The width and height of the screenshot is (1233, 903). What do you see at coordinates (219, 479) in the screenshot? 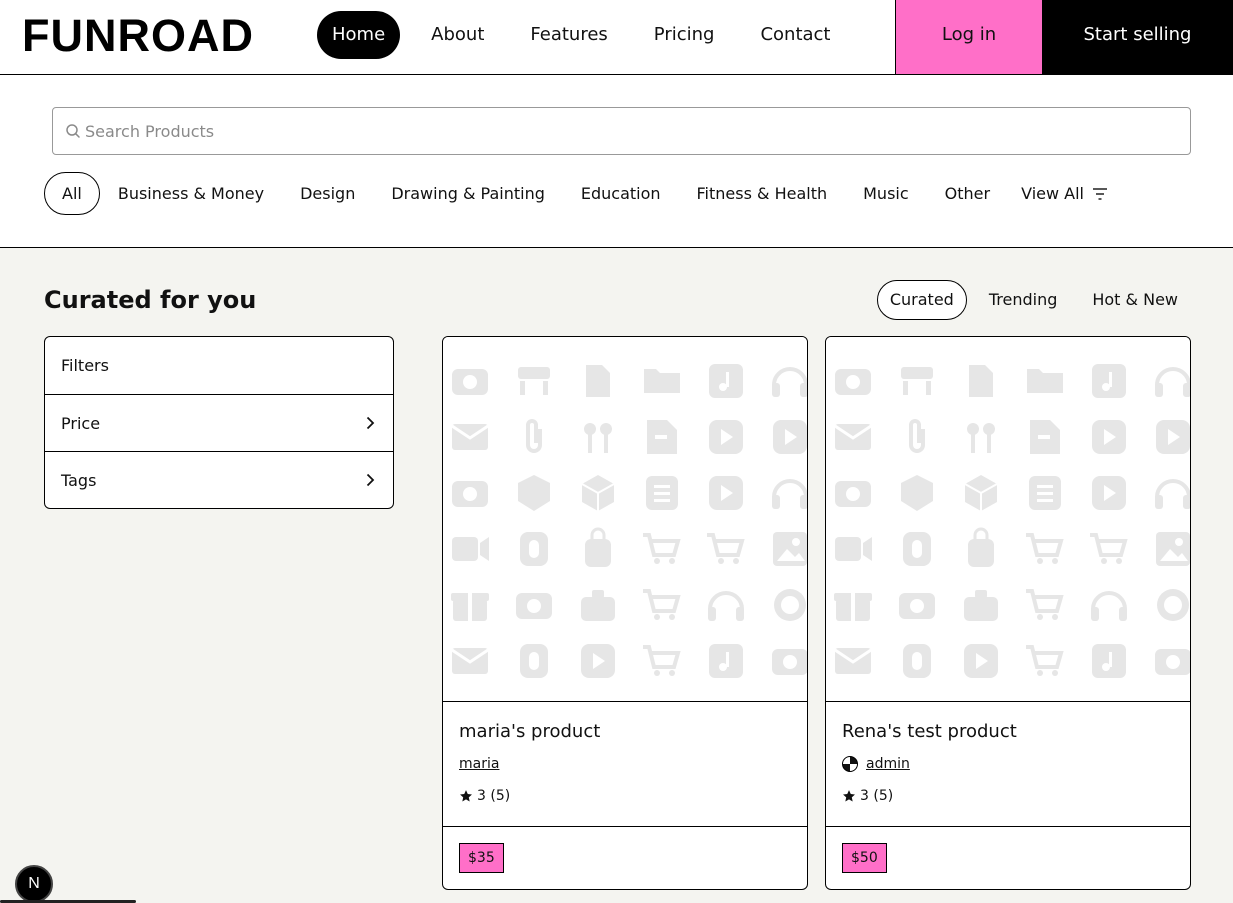
I see `filter-tags: Tags` at bounding box center [219, 479].